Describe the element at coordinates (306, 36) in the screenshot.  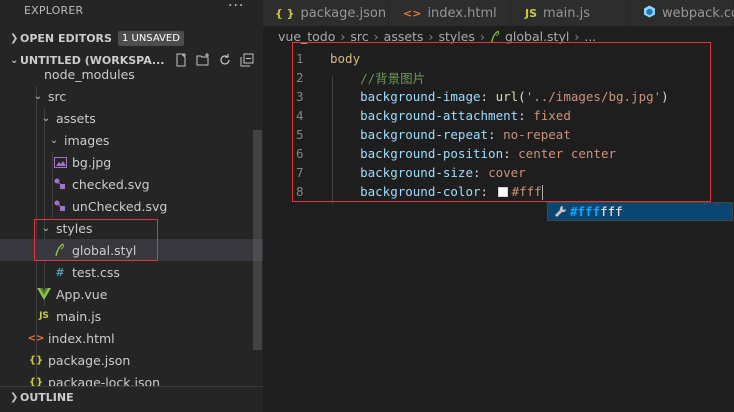
I see `breadcrumb-item: vue_todo` at that location.